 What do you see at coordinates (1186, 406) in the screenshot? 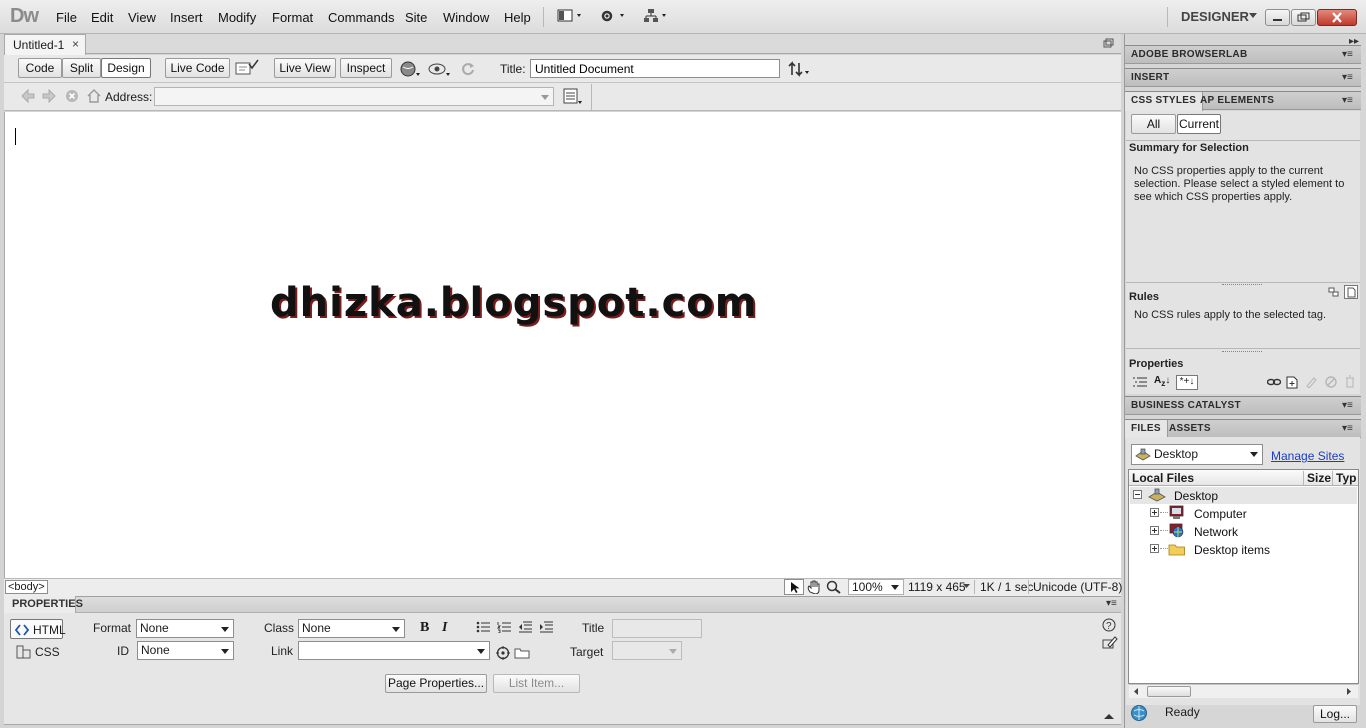
I see `business-catalyst-tab: BUSINESS CATALYST` at bounding box center [1186, 406].